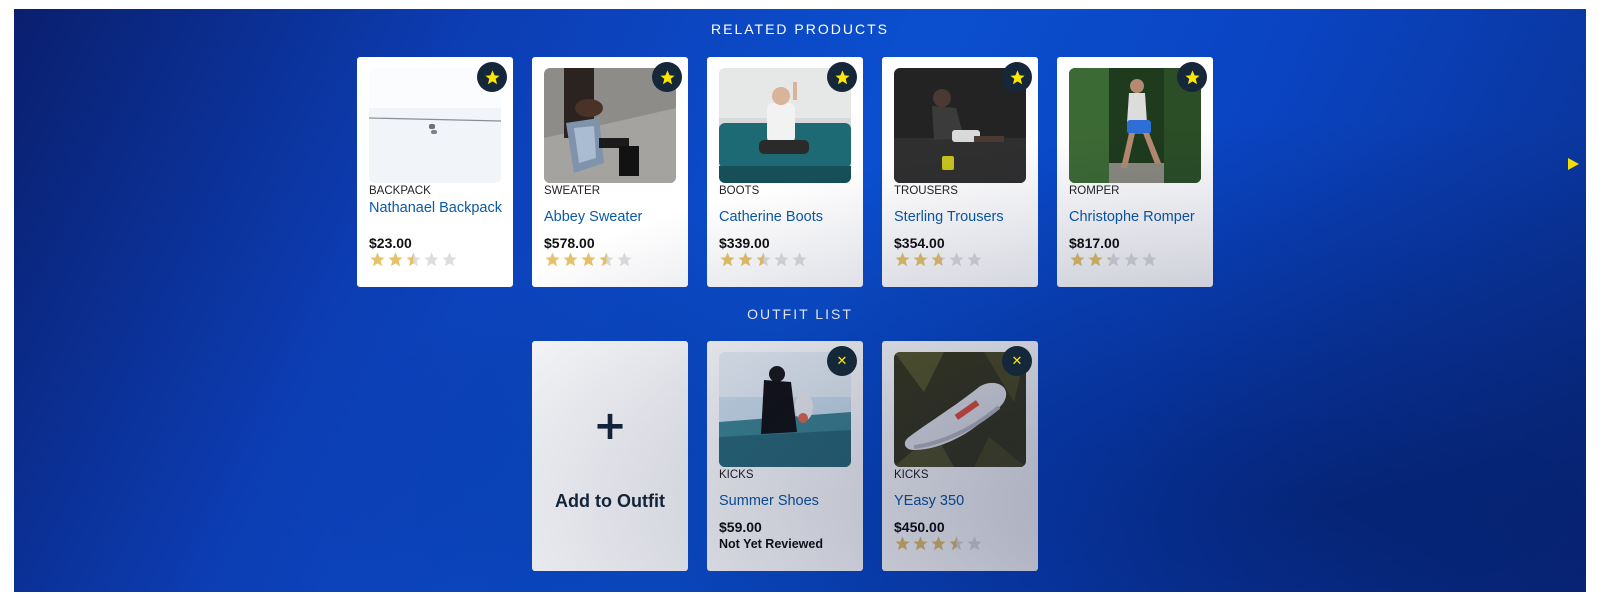  I want to click on product-name-link: YEasy 350, so click(964, 501).